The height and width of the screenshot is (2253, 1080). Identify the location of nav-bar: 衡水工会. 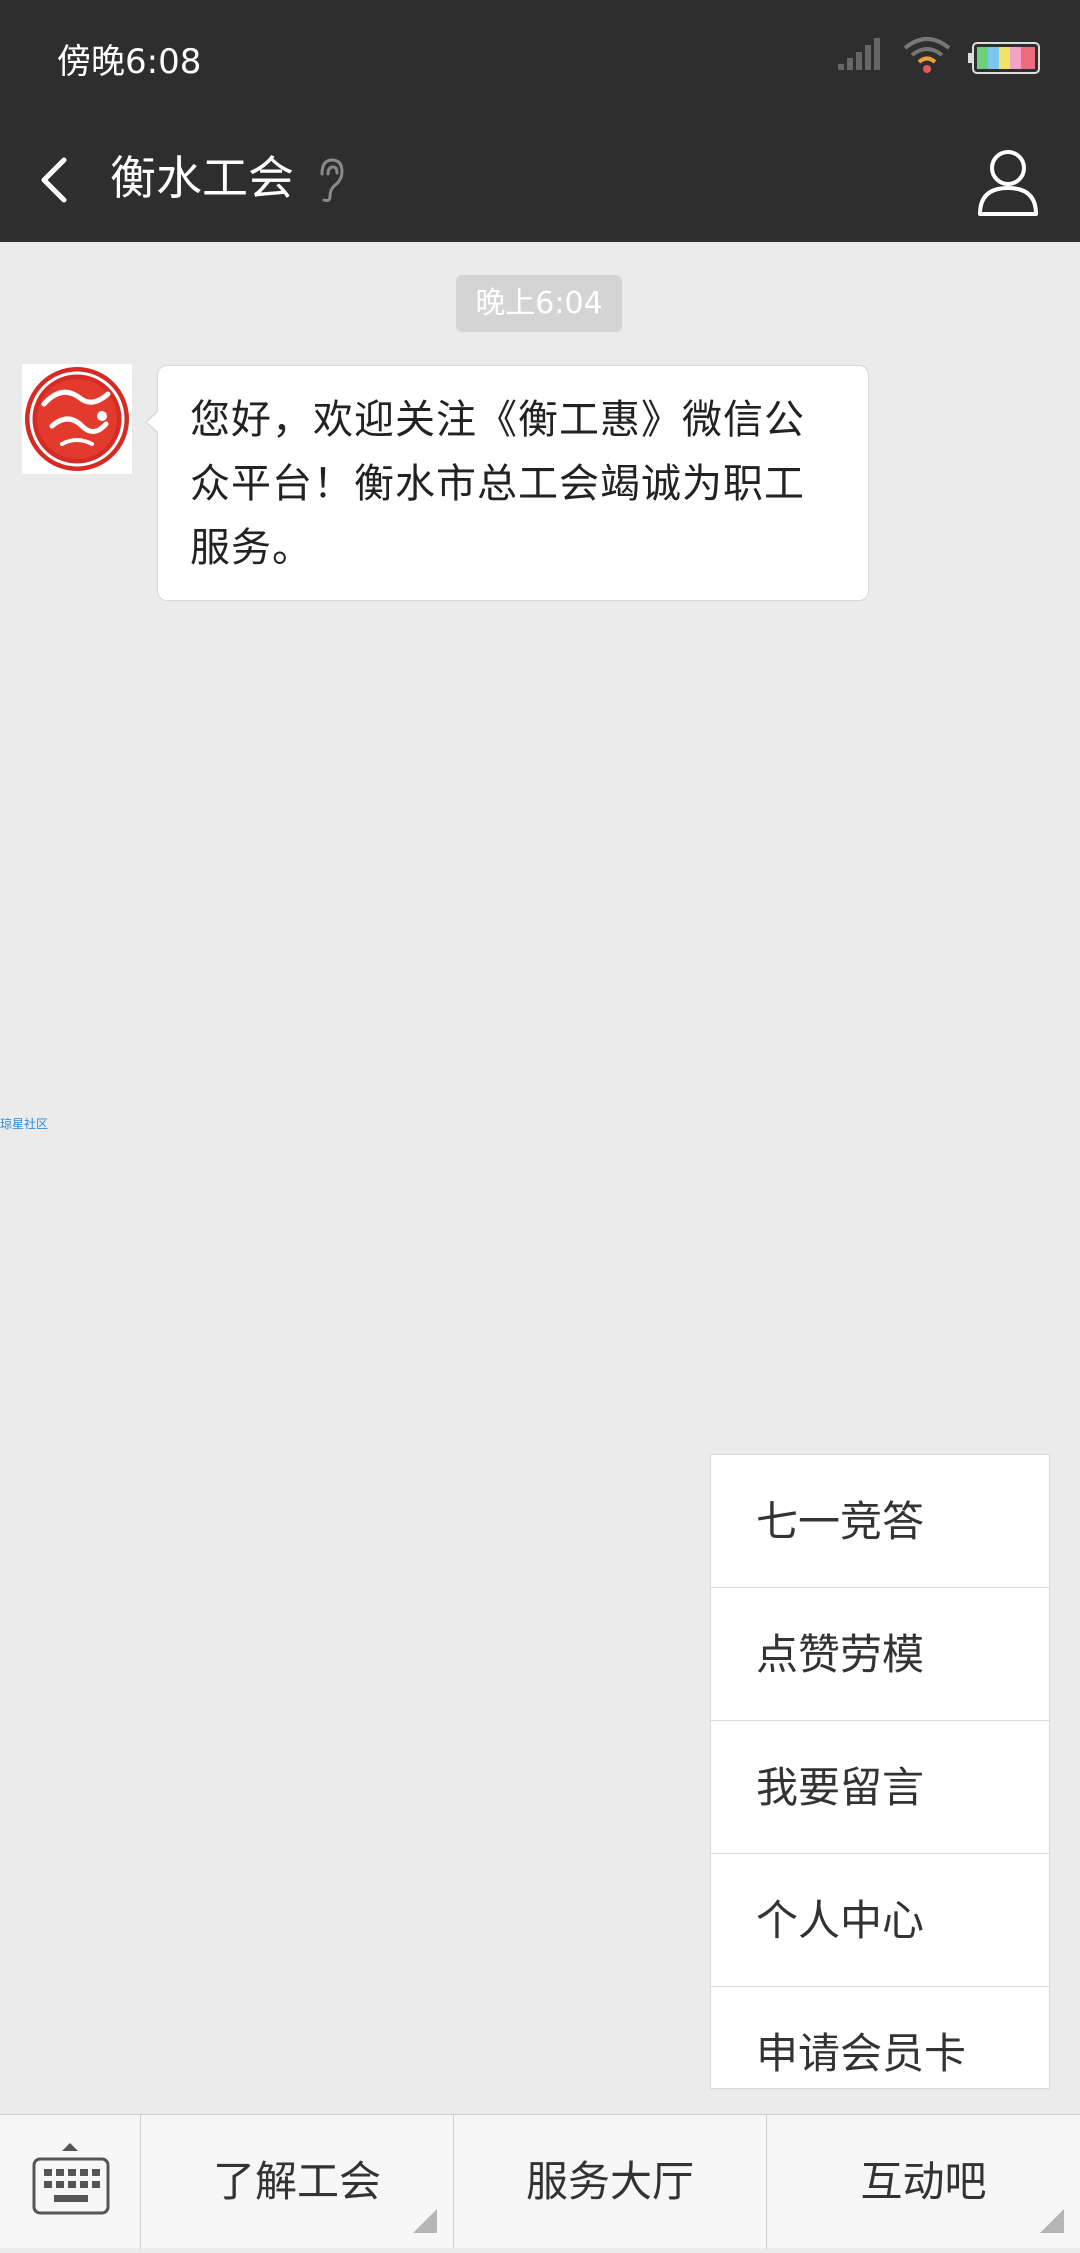
(540, 180).